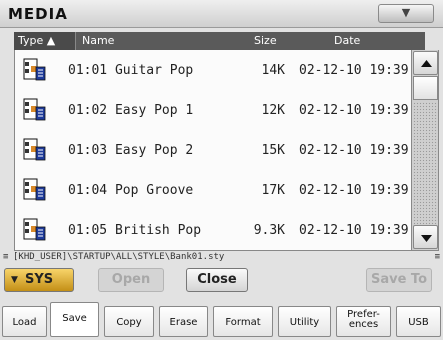  I want to click on file-size: 12K, so click(273, 110).